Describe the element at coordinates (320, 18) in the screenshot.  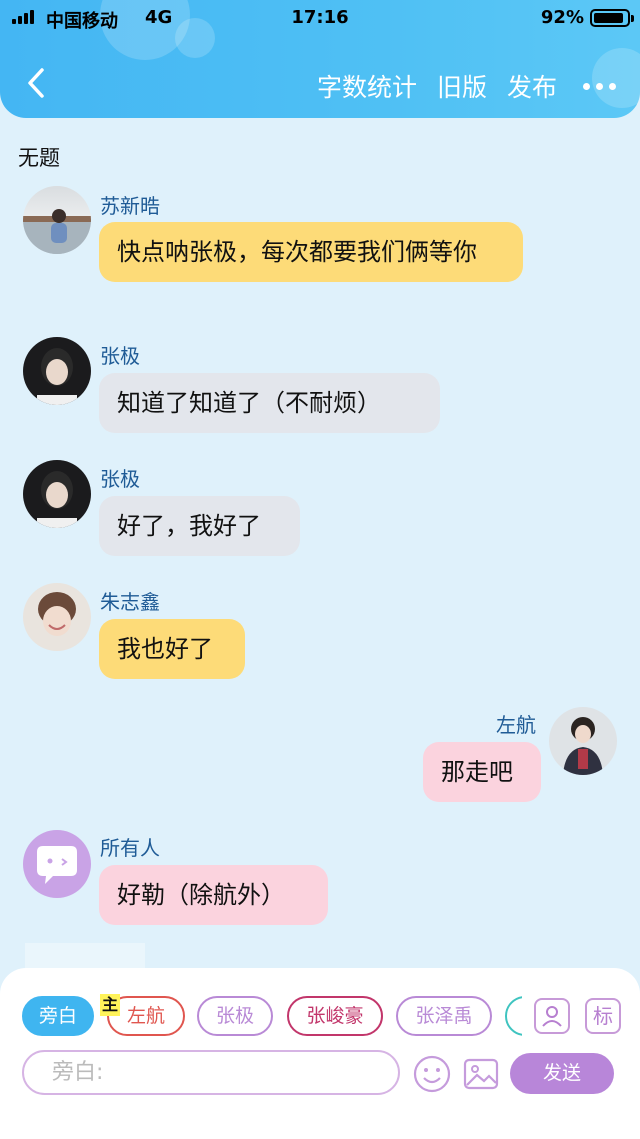
I see `status-bar: 中国移动 4G 17:16 92%` at that location.